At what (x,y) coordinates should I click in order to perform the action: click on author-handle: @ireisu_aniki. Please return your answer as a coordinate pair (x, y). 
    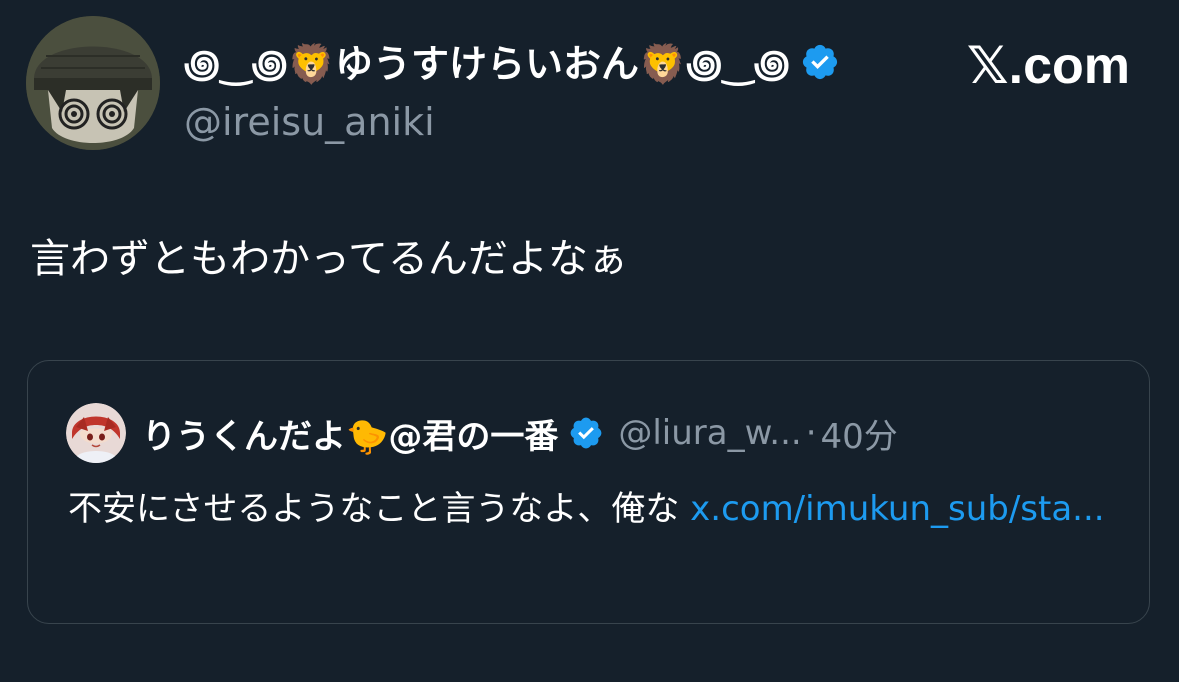
    Looking at the image, I should click on (309, 122).